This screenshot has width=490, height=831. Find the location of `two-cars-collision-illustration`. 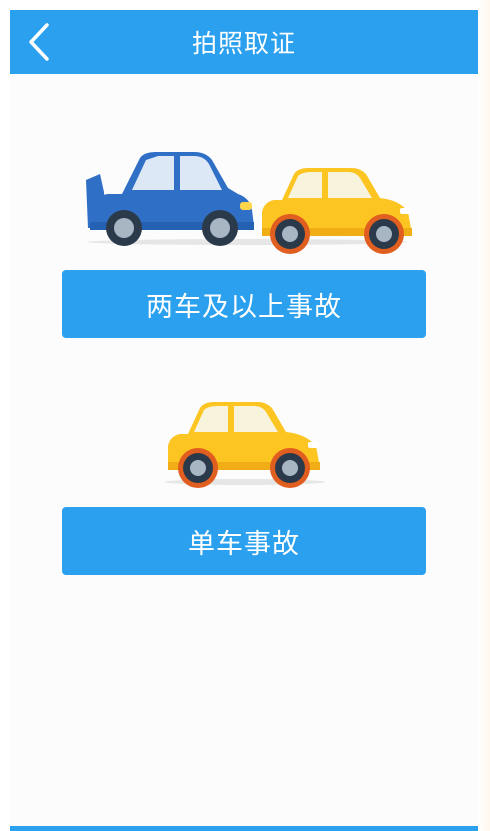

two-cars-collision-illustration is located at coordinates (249, 203).